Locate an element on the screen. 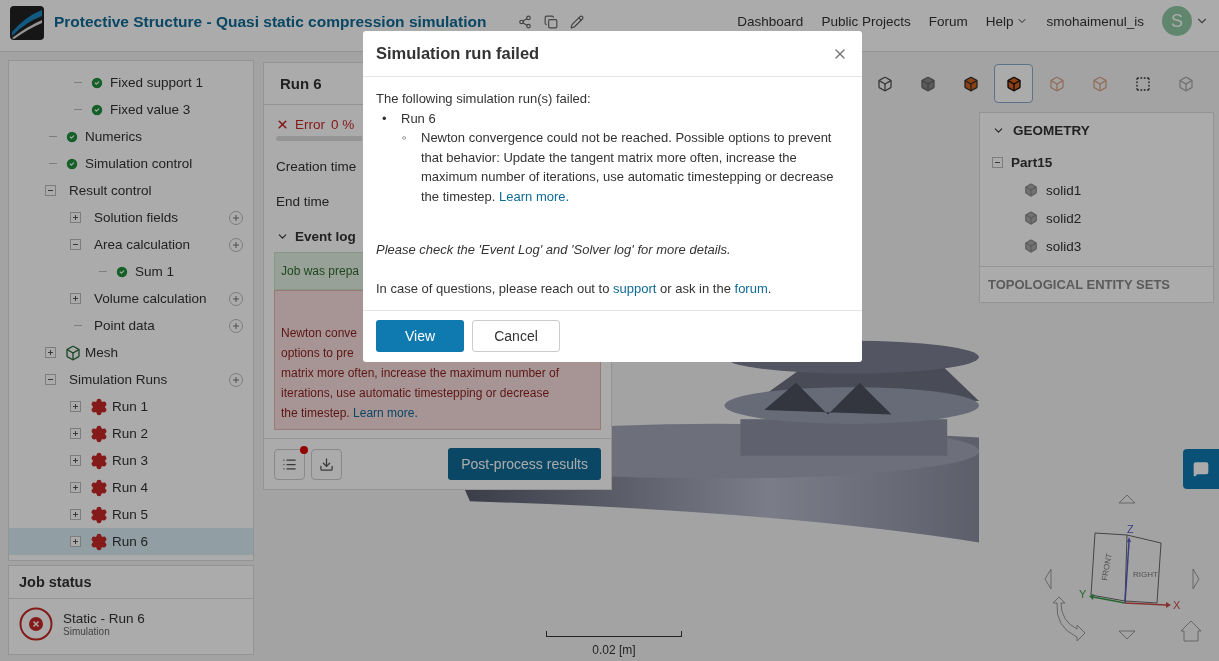 The height and width of the screenshot is (661, 1219). tree-item-label: Simulation Runs is located at coordinates (118, 379).